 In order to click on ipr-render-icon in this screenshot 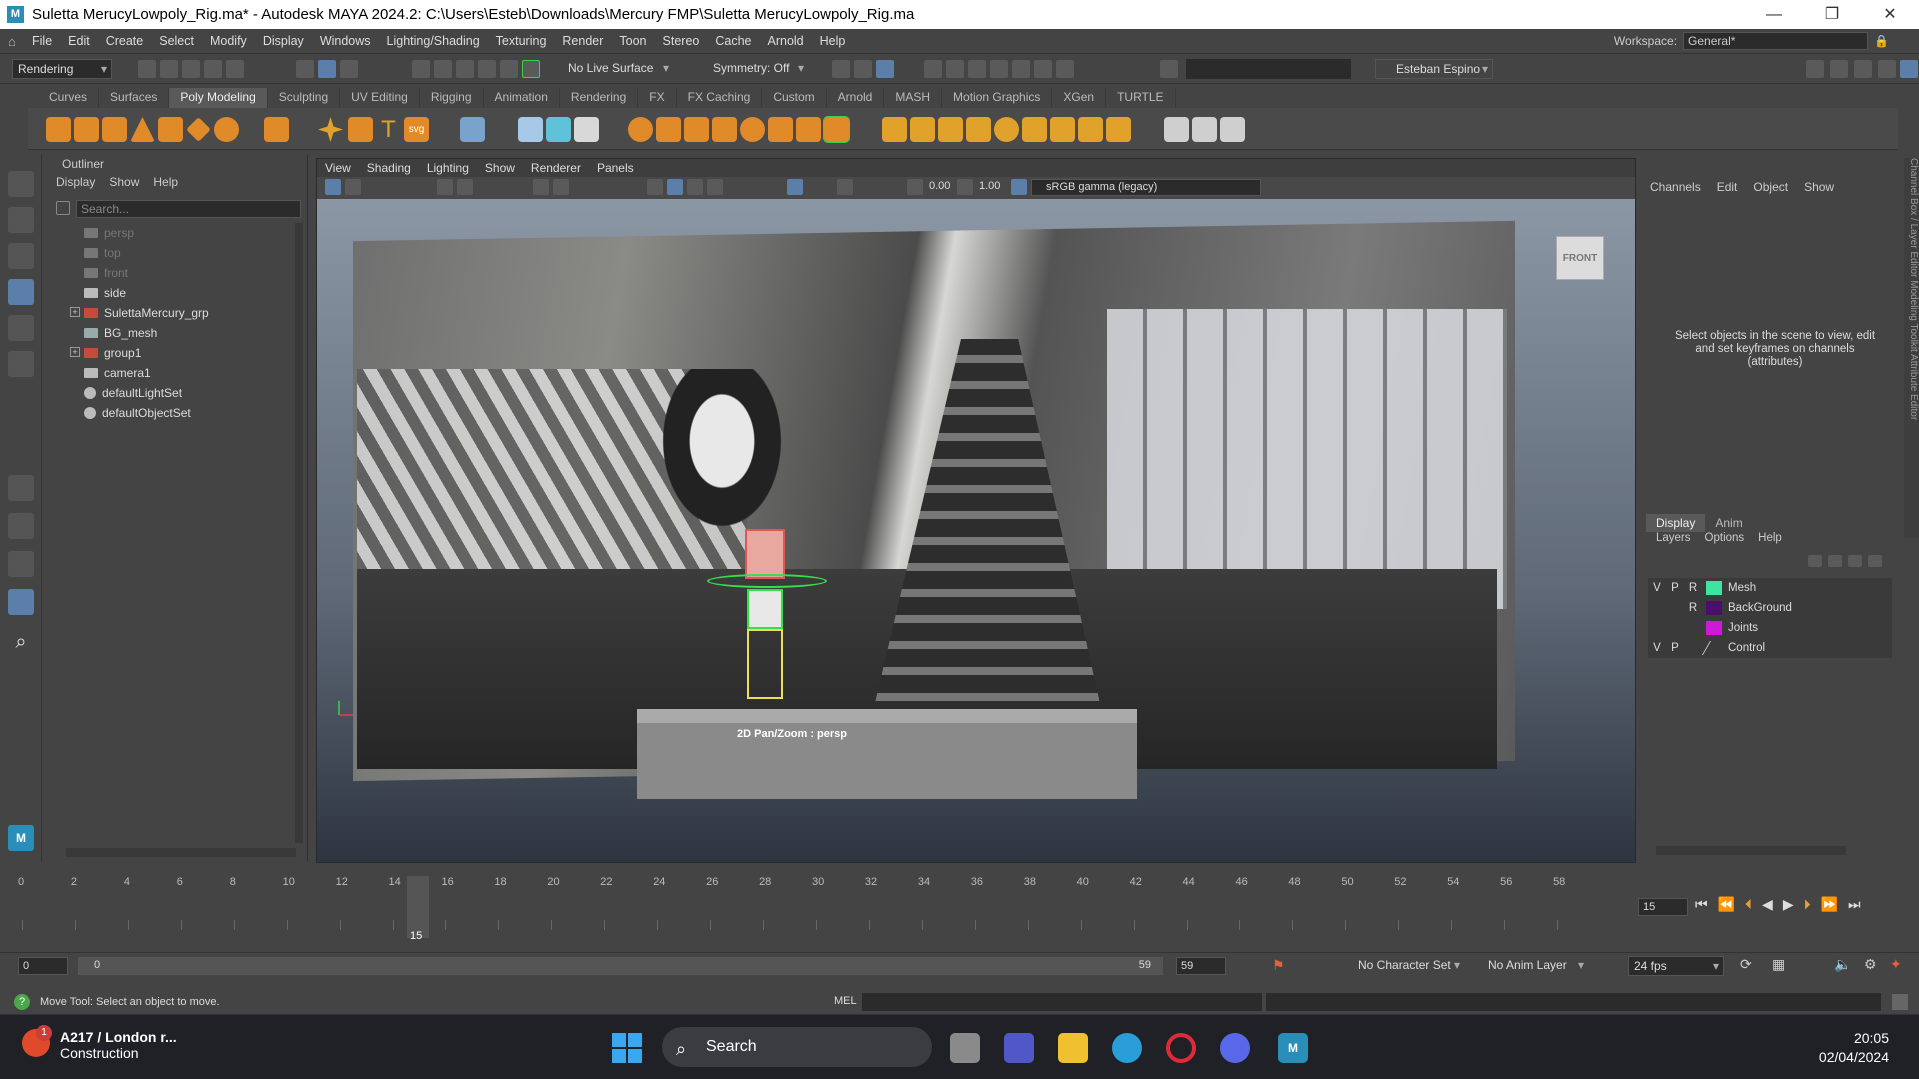, I will do `click(885, 69)`.